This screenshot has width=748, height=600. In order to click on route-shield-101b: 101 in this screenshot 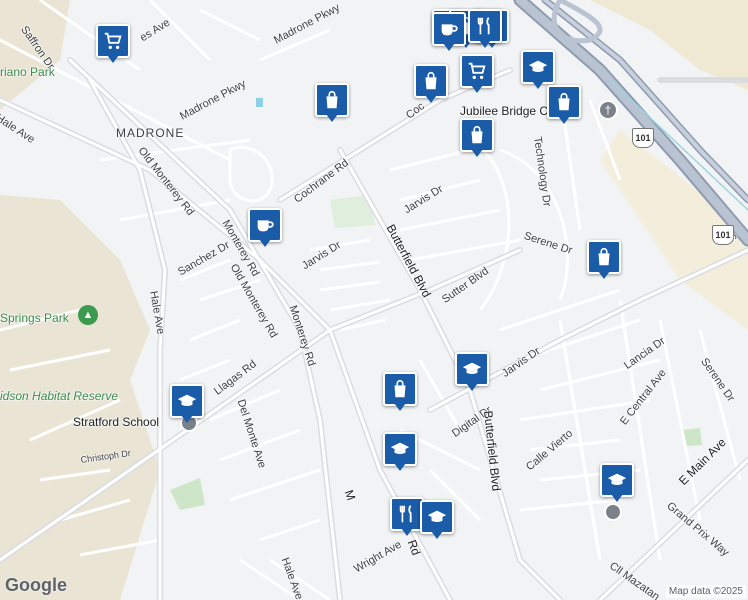, I will do `click(723, 235)`.